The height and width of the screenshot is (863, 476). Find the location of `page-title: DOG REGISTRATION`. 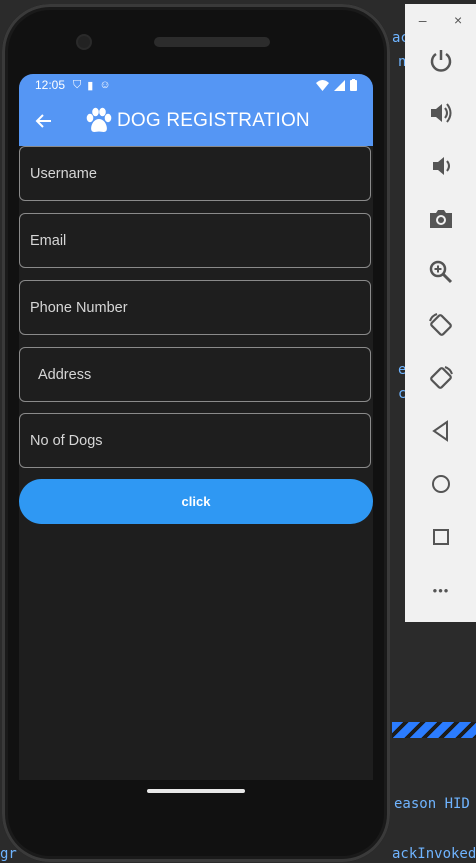

page-title: DOG REGISTRATION is located at coordinates (213, 120).